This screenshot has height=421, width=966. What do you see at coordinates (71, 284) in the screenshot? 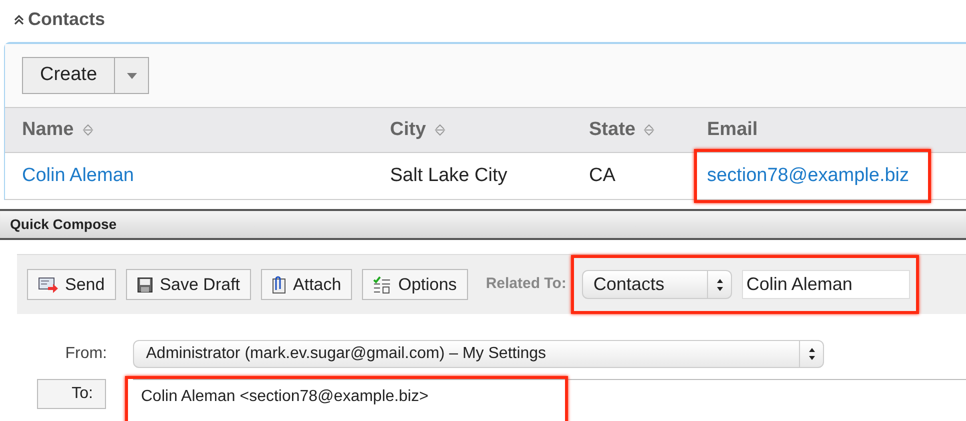
I see `toolbar-button: Send` at bounding box center [71, 284].